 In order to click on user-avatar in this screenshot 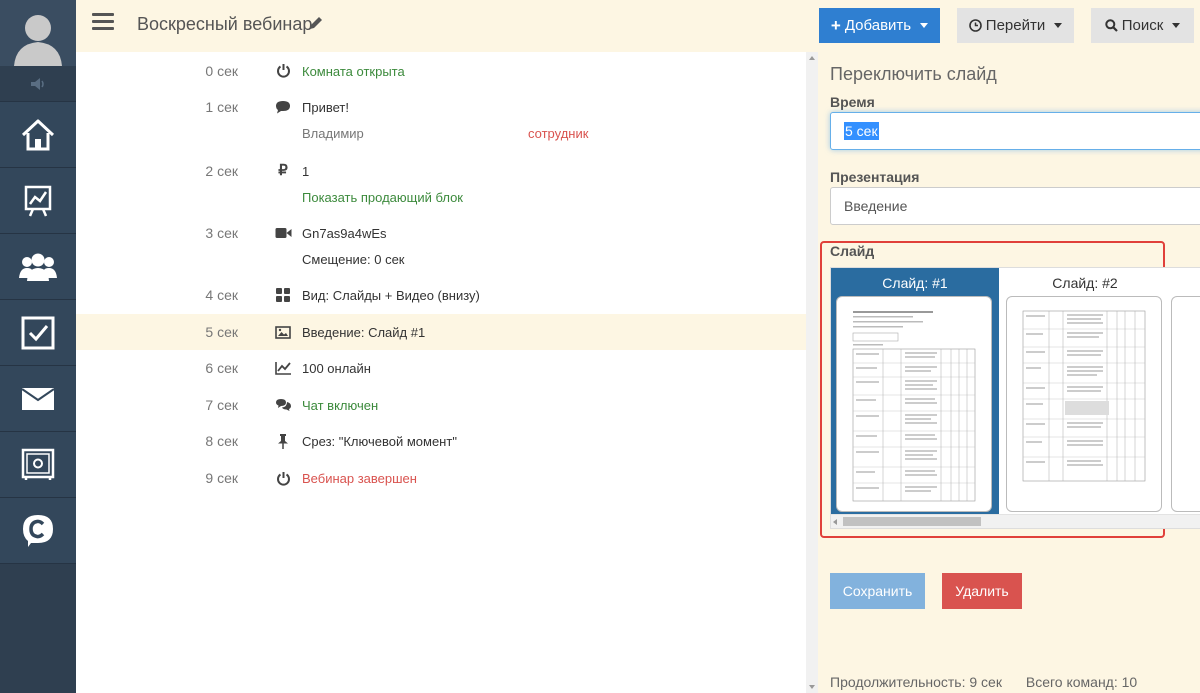, I will do `click(38, 33)`.